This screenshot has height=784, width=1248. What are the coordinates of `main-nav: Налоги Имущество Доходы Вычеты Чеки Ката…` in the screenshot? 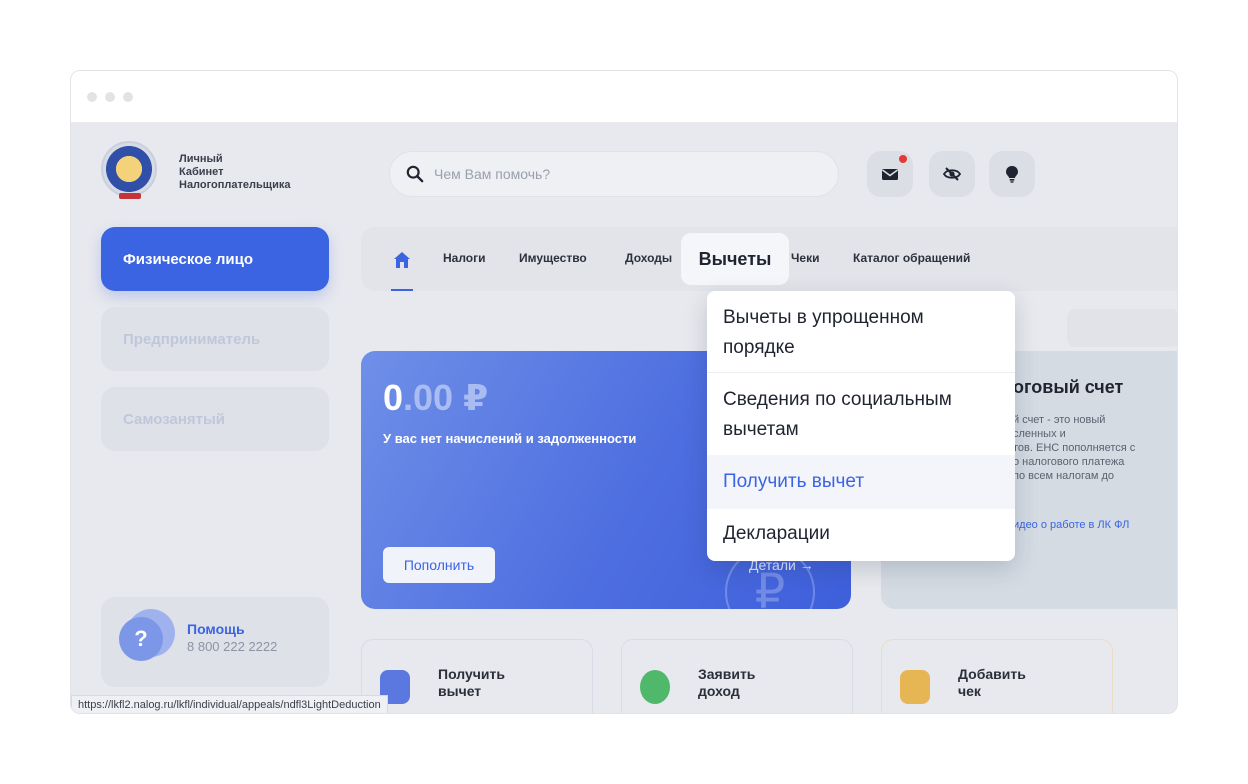 It's located at (769, 259).